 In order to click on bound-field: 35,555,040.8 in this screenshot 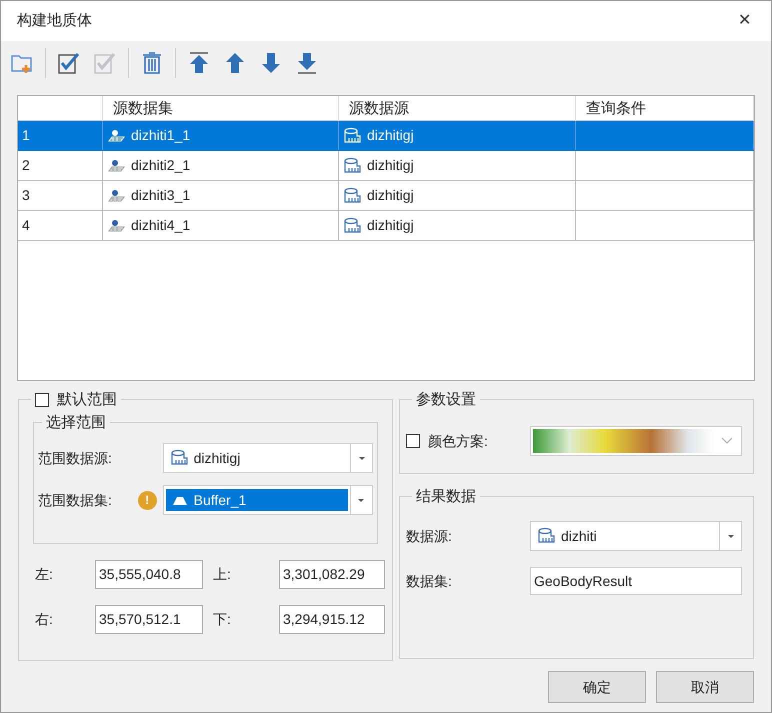, I will do `click(149, 574)`.